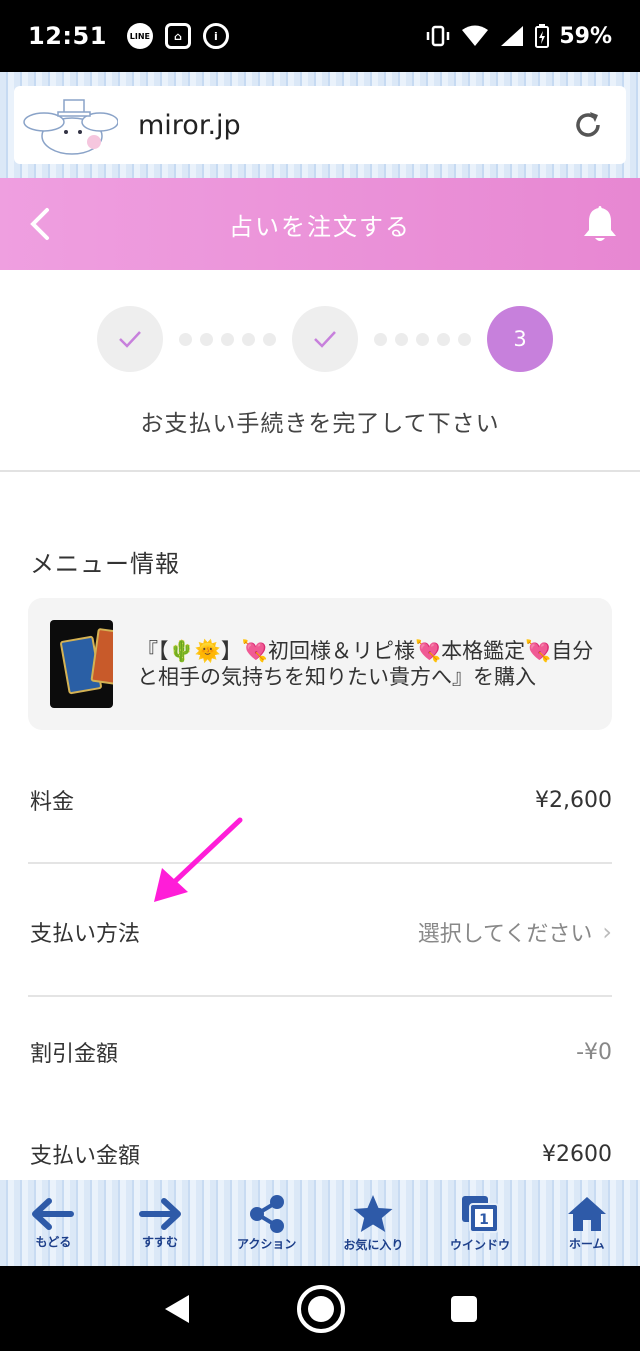  Describe the element at coordinates (520, 339) in the screenshot. I see `step-3-current: 3` at that location.